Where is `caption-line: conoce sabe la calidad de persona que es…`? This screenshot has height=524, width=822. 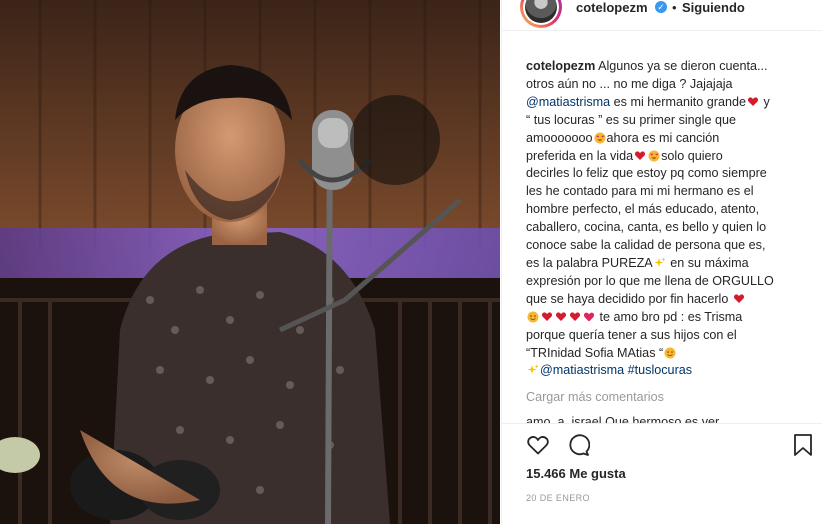
caption-line: conoce sabe la calidad de persona que es… is located at coordinates (646, 245).